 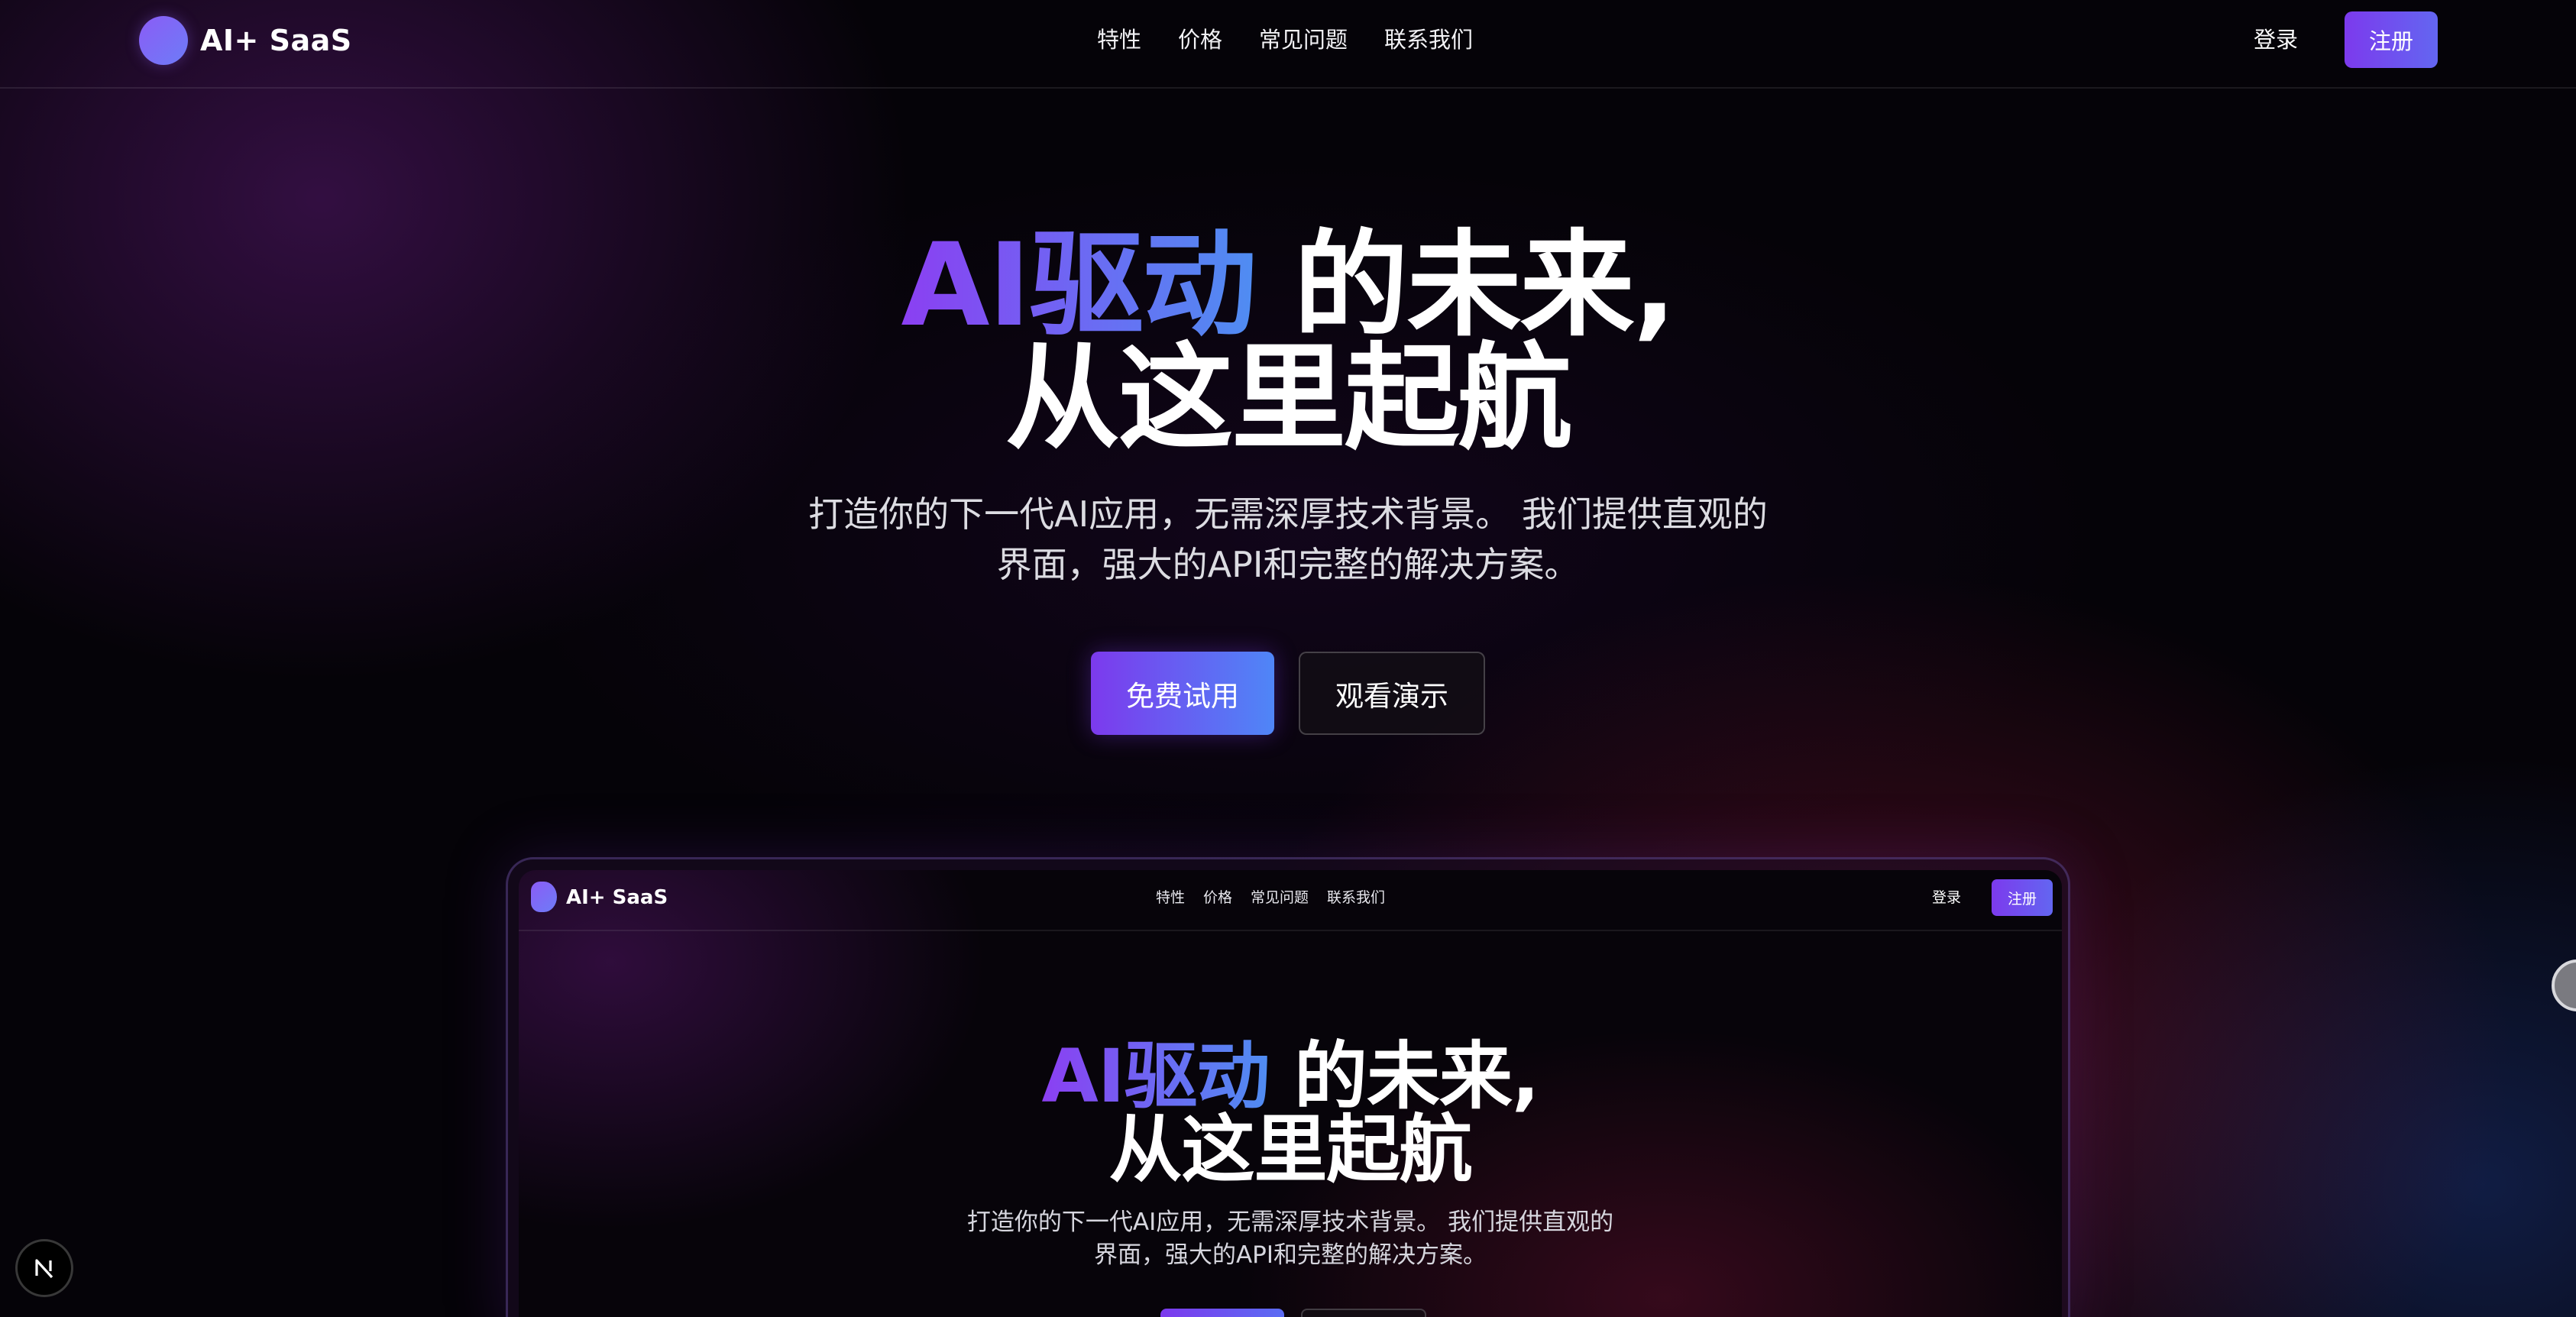 I want to click on preview-navbar: AI+ SaaS 特性 价格 常见问题 联系我们 登录 注册, so click(x=1290, y=900).